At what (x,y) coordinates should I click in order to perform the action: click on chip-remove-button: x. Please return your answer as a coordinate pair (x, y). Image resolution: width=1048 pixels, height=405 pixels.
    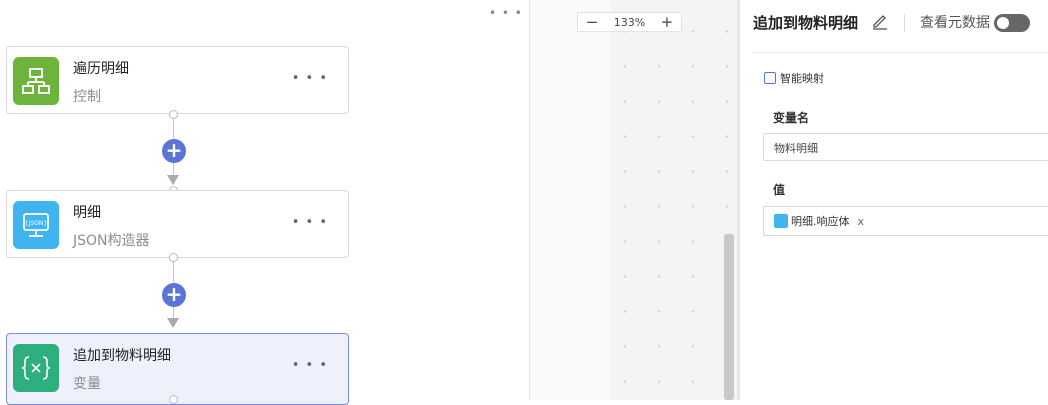
    Looking at the image, I should click on (861, 221).